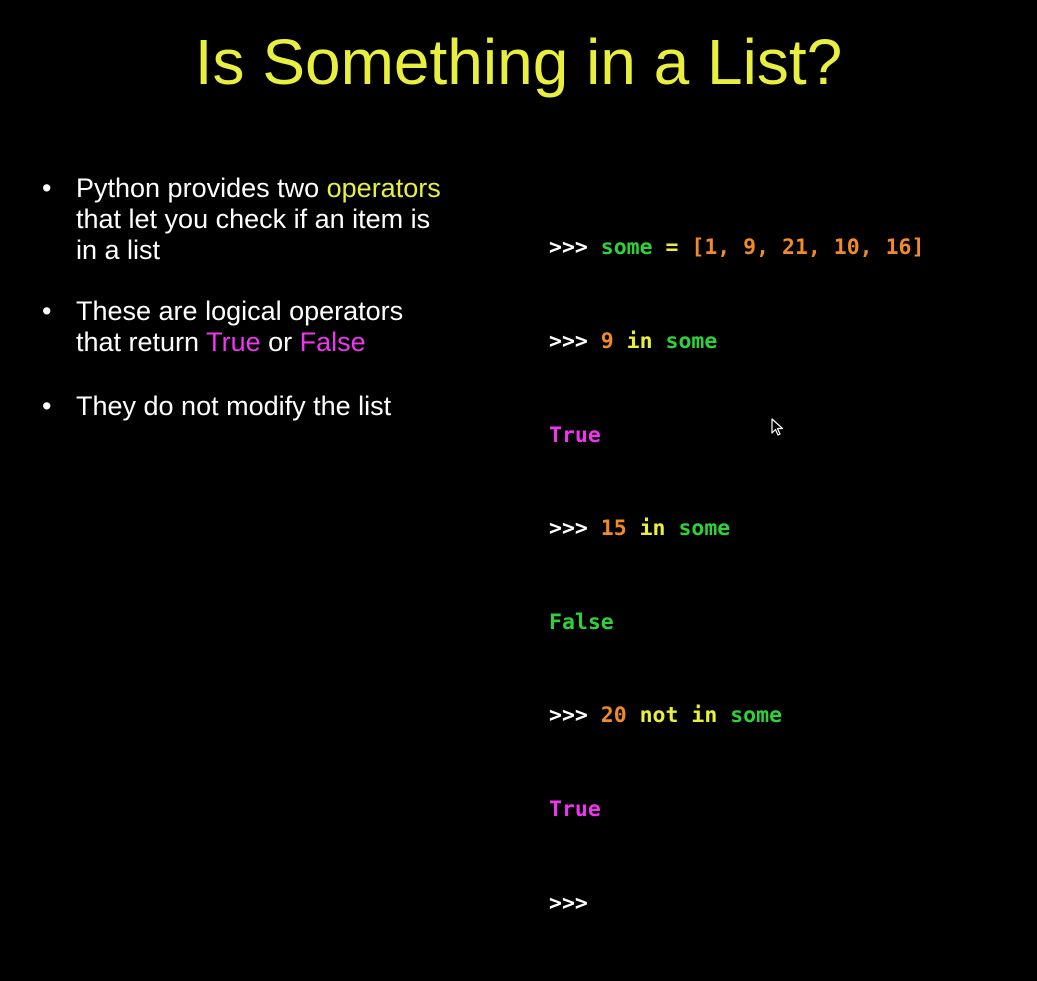 This screenshot has width=1037, height=981. I want to click on bullet-text: that let you check if an item is, so click(253, 219).